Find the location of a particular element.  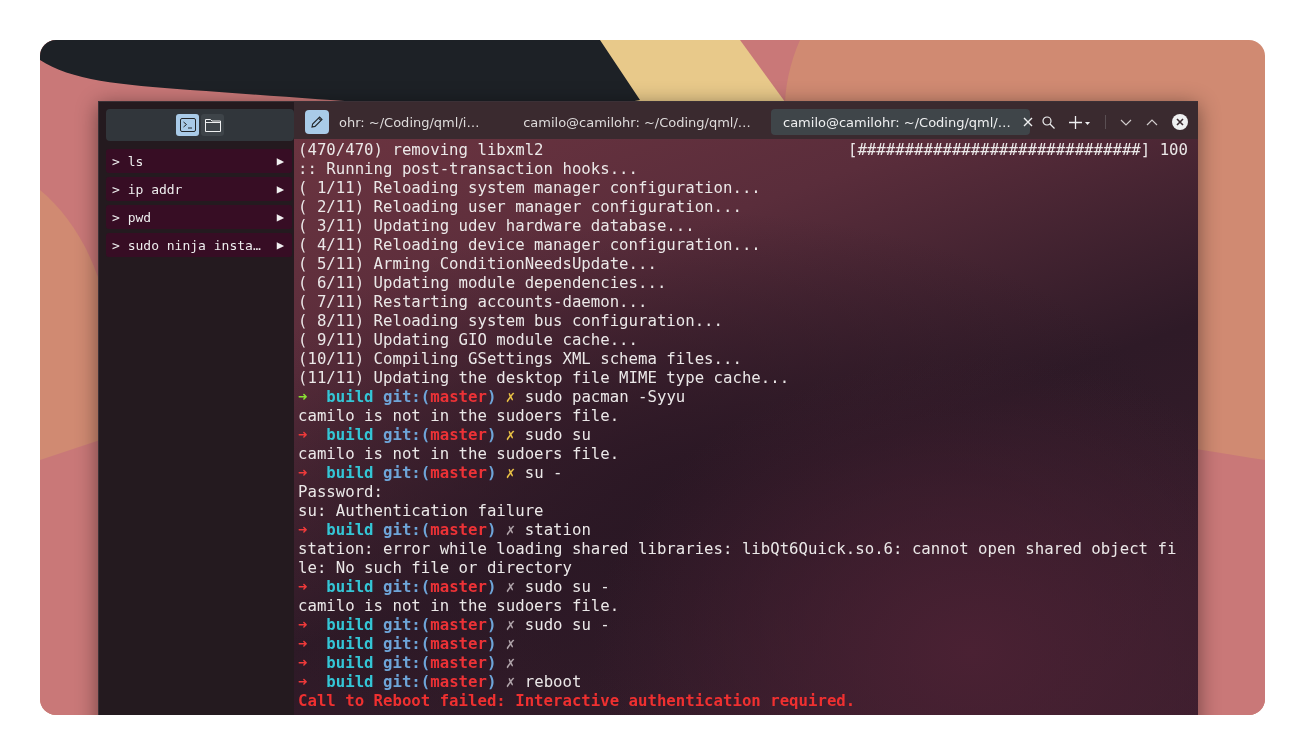

prompt-line: ➜ build git:(master) ✗ reboot is located at coordinates (440, 681).